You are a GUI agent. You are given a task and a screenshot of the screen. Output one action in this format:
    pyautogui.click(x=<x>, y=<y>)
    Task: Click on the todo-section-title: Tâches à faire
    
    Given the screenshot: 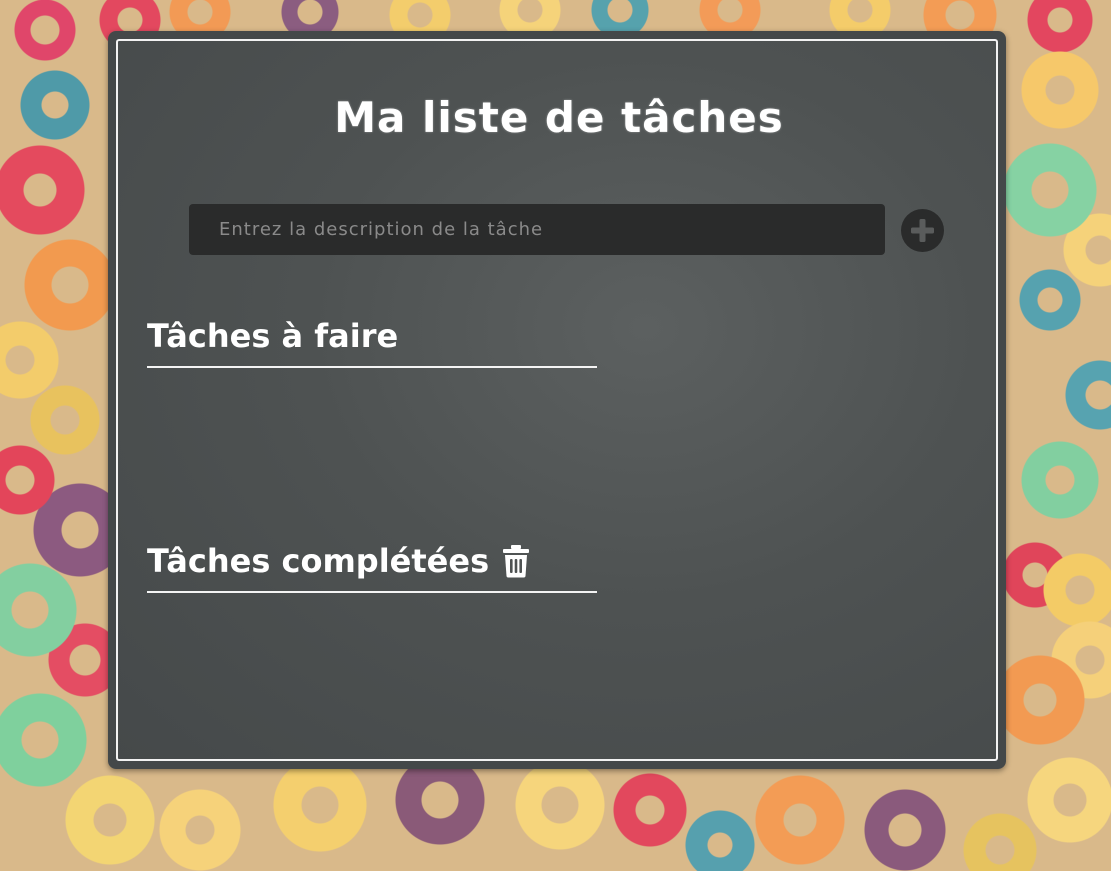 What is the action you would take?
    pyautogui.click(x=273, y=336)
    